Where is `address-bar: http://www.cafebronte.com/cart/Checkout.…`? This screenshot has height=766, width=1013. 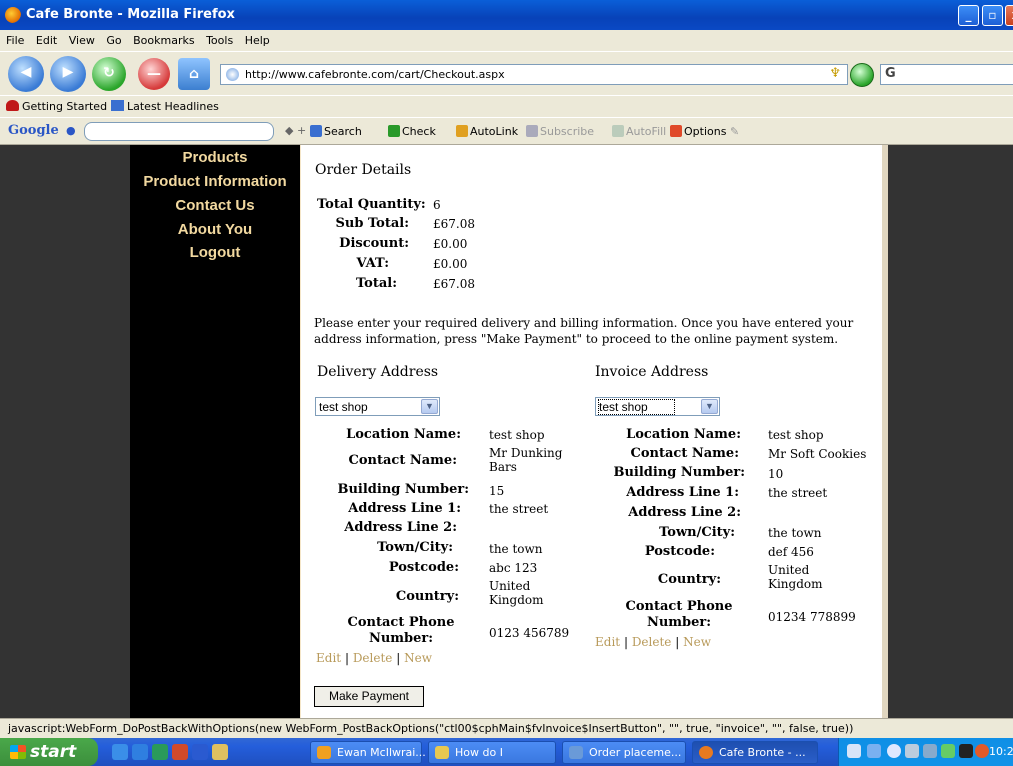 address-bar: http://www.cafebronte.com/cart/Checkout.… is located at coordinates (534, 74).